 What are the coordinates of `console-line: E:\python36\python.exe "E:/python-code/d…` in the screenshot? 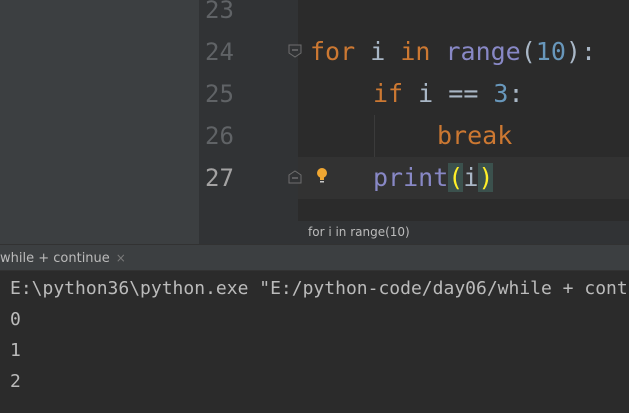 It's located at (319, 288).